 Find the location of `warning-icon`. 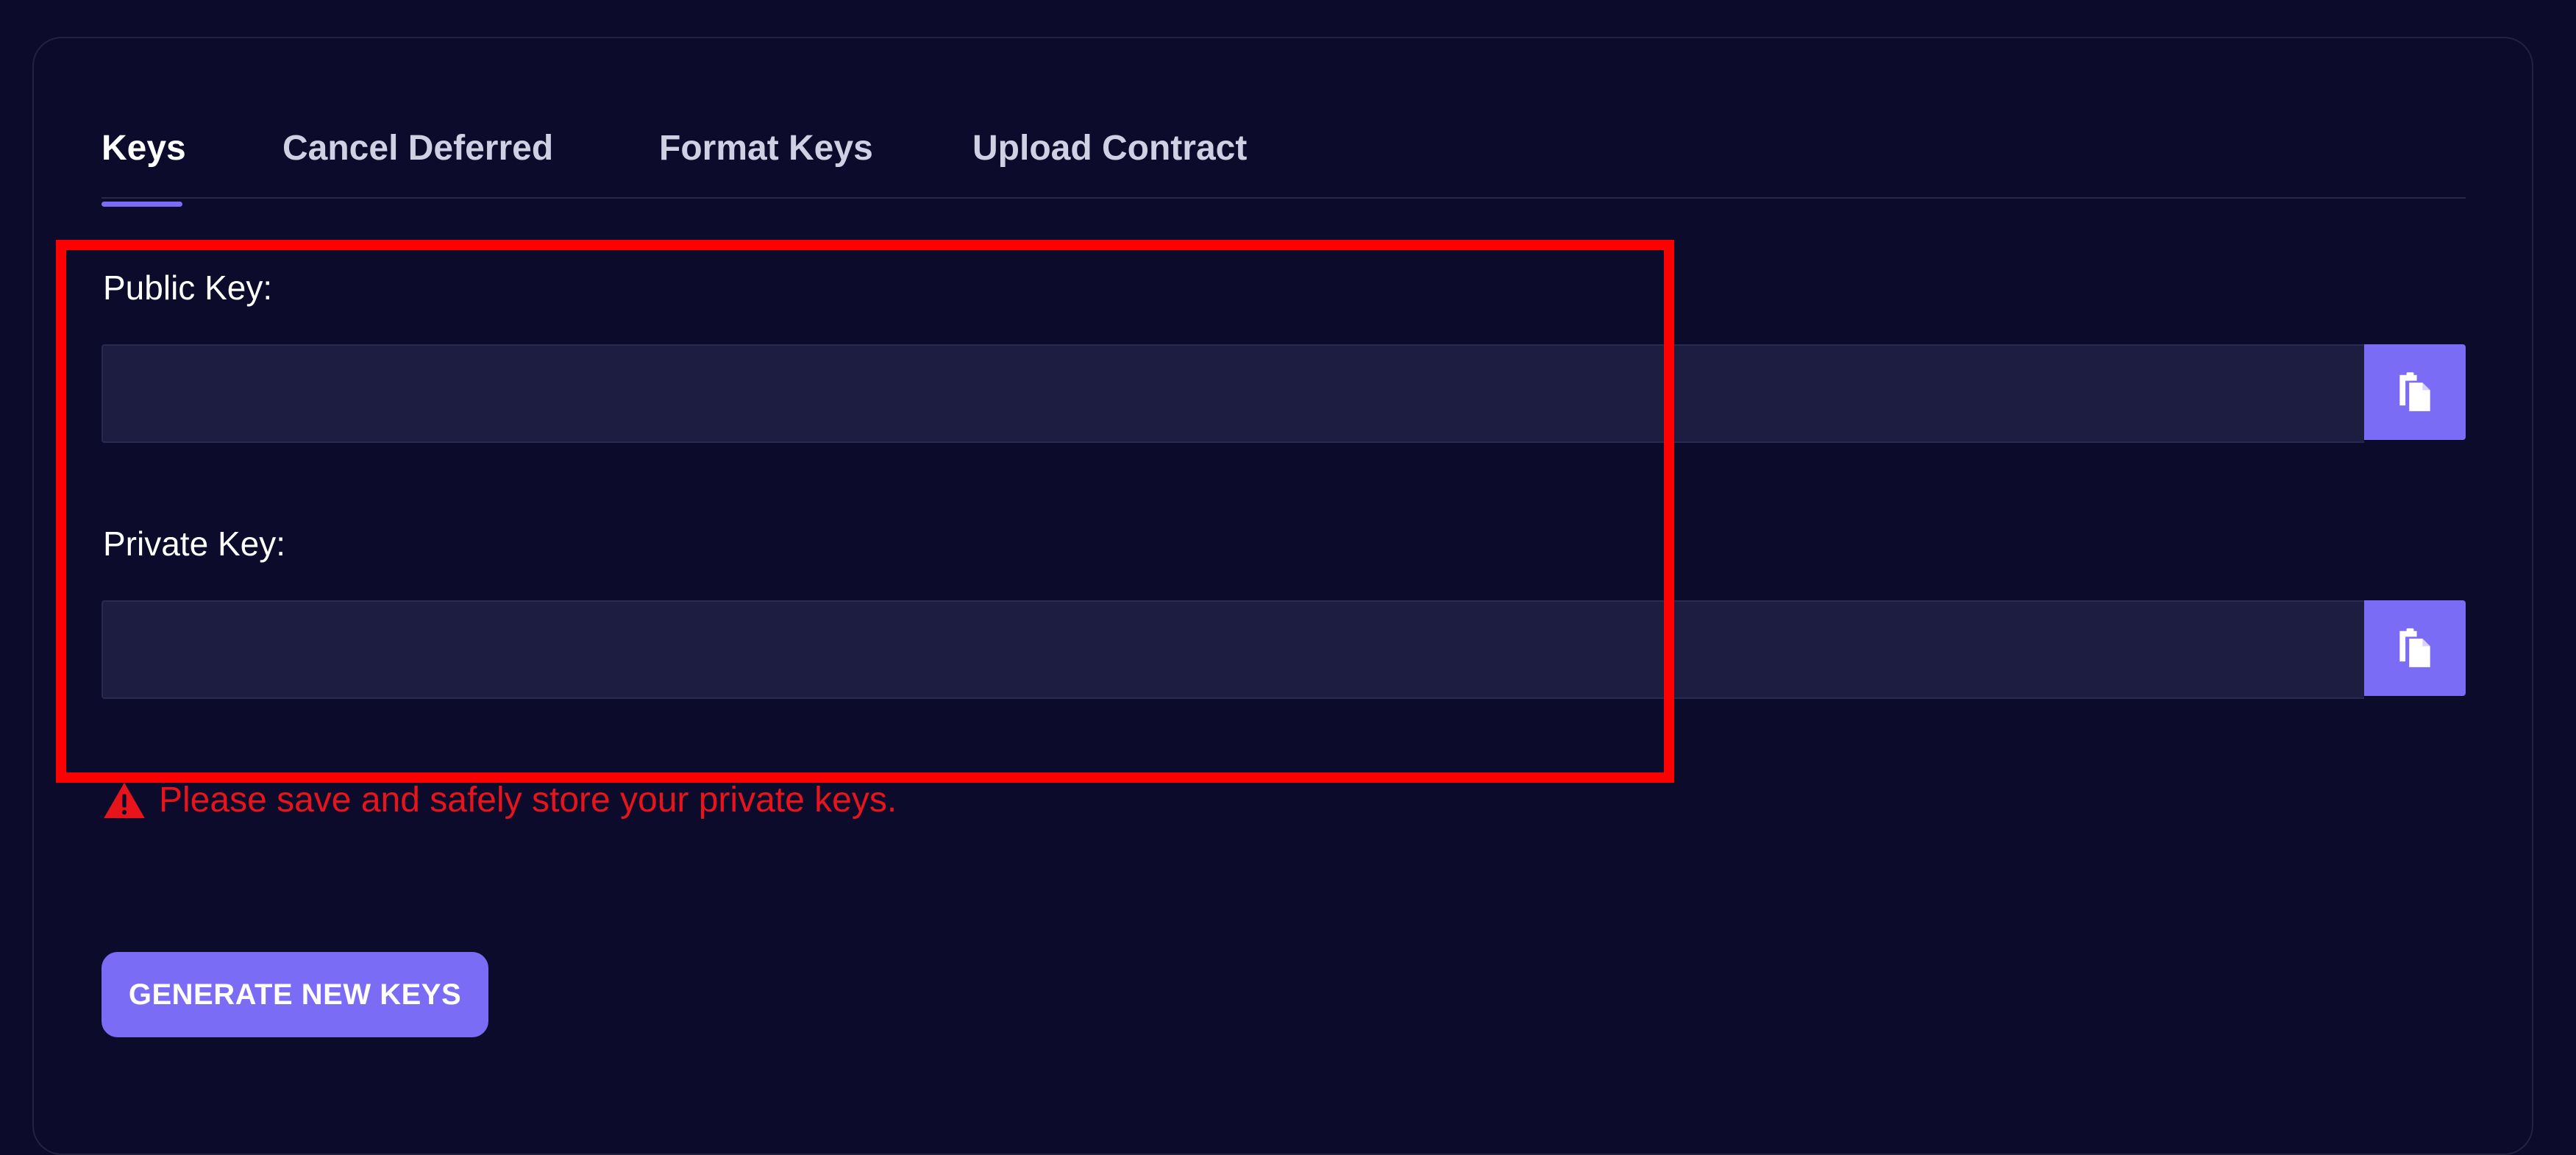

warning-icon is located at coordinates (124, 800).